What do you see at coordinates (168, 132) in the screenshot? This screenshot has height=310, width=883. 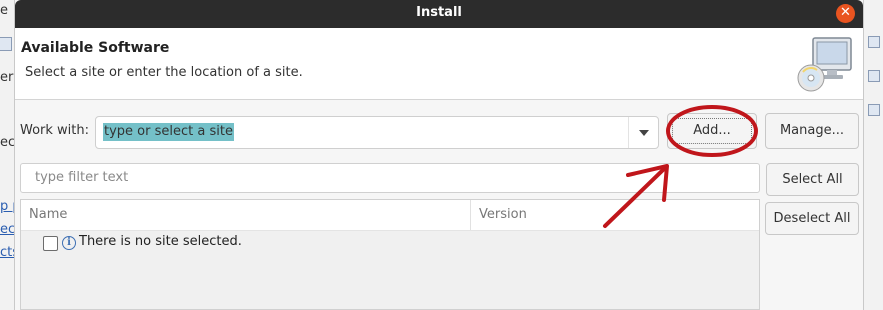 I see `work-with-input: type or select a site` at bounding box center [168, 132].